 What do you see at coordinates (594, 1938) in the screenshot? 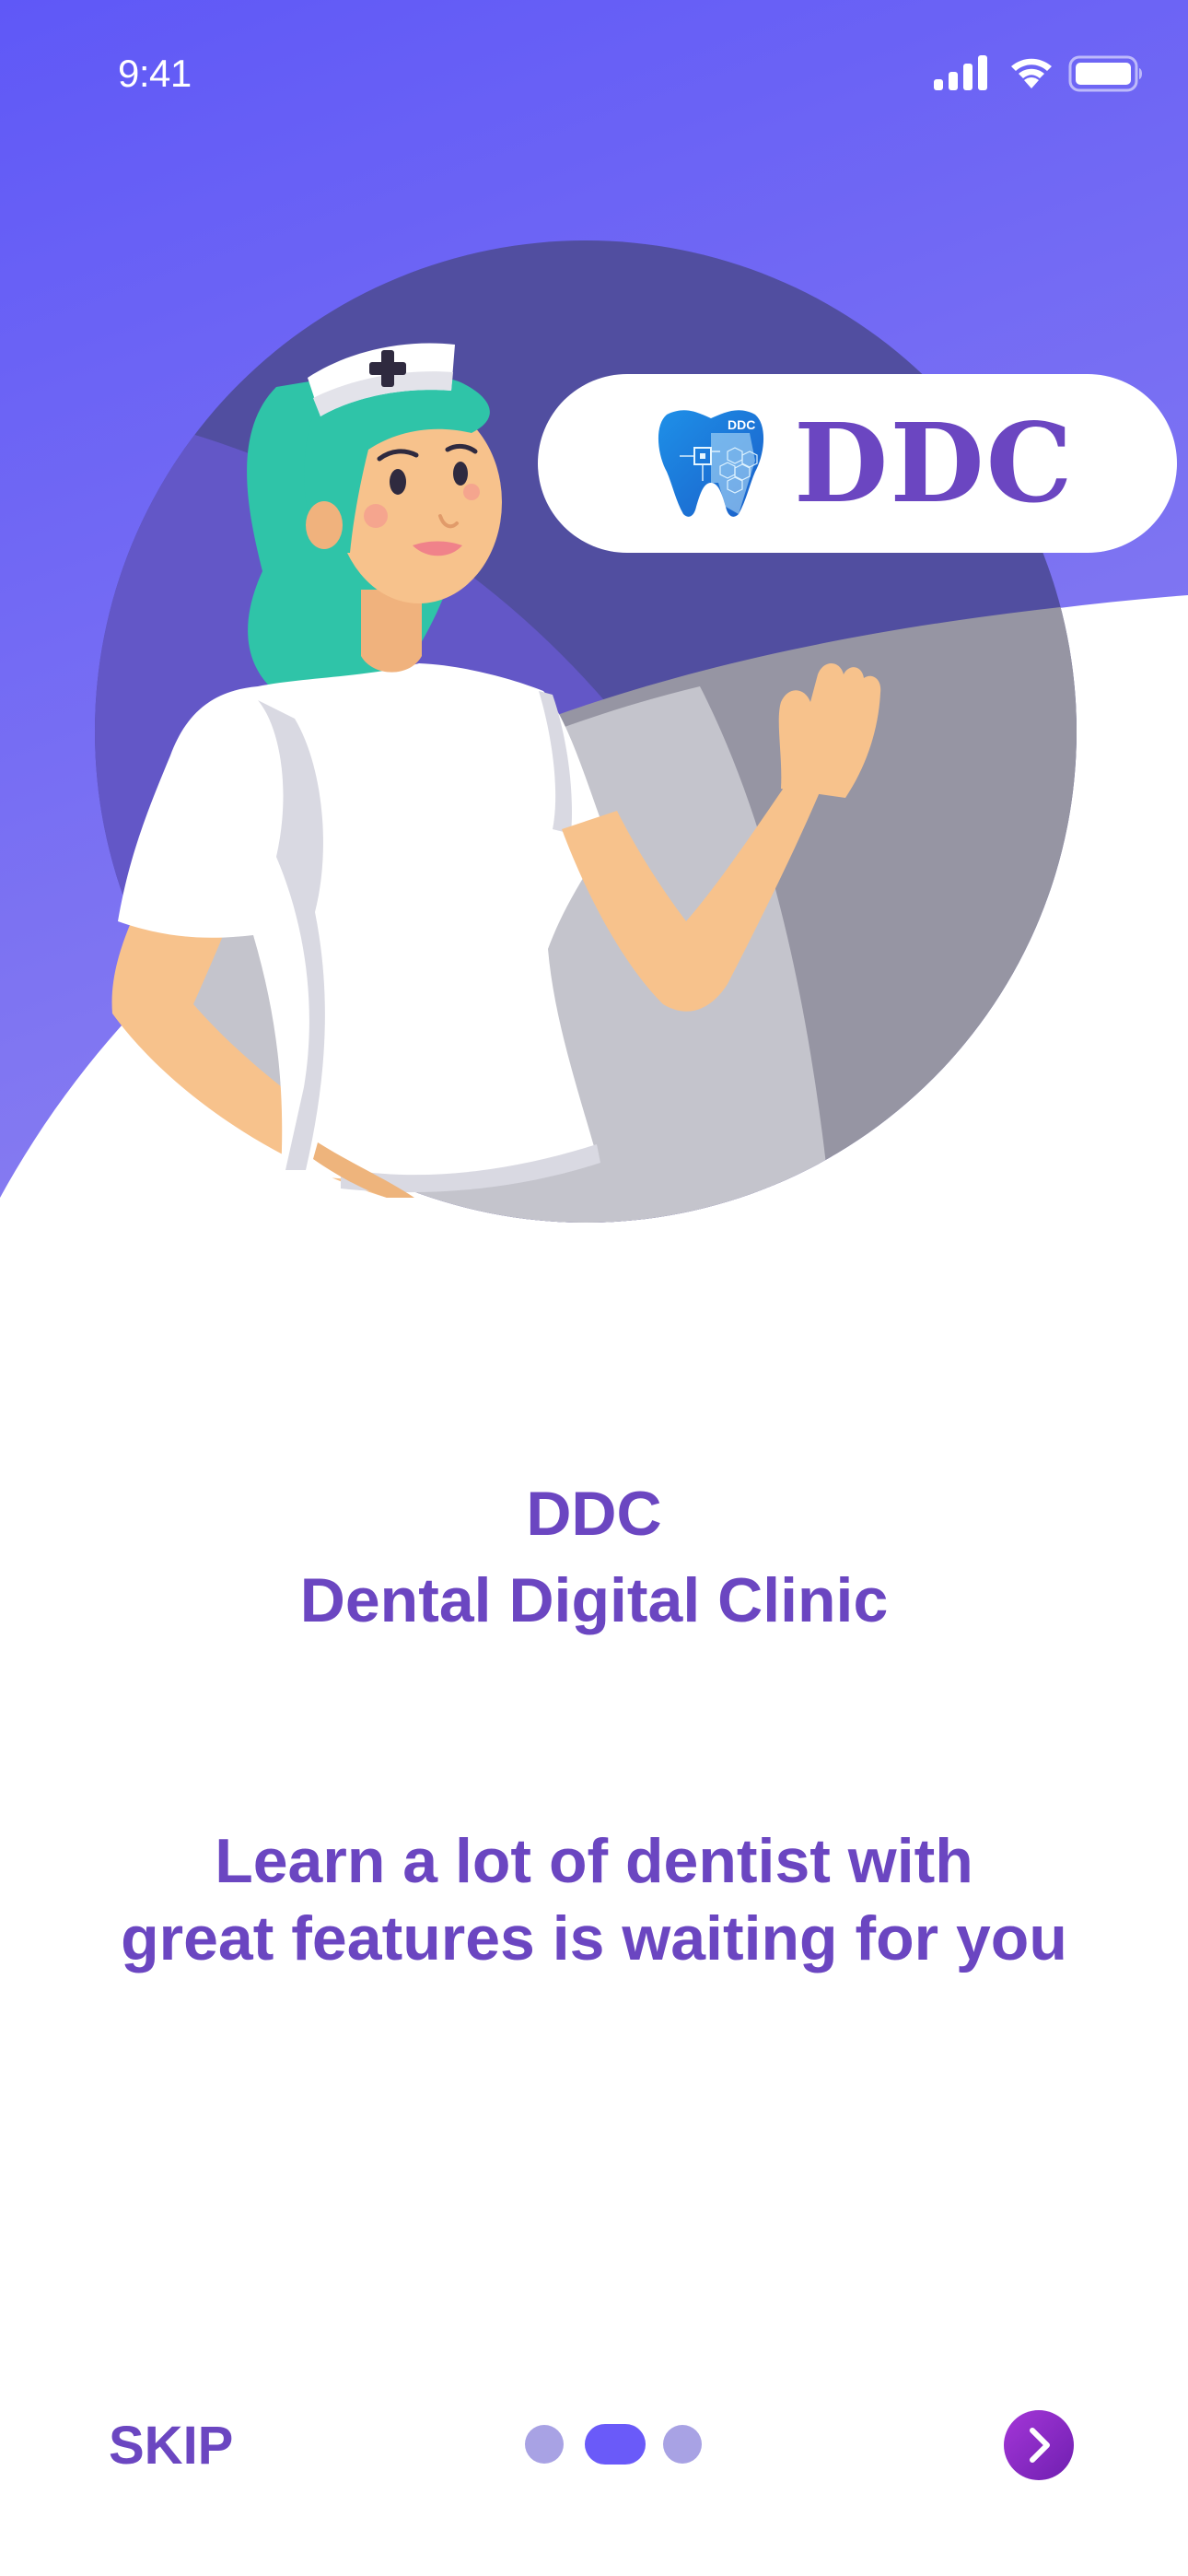
I see `tagline-line-2: great features is waiting for you` at bounding box center [594, 1938].